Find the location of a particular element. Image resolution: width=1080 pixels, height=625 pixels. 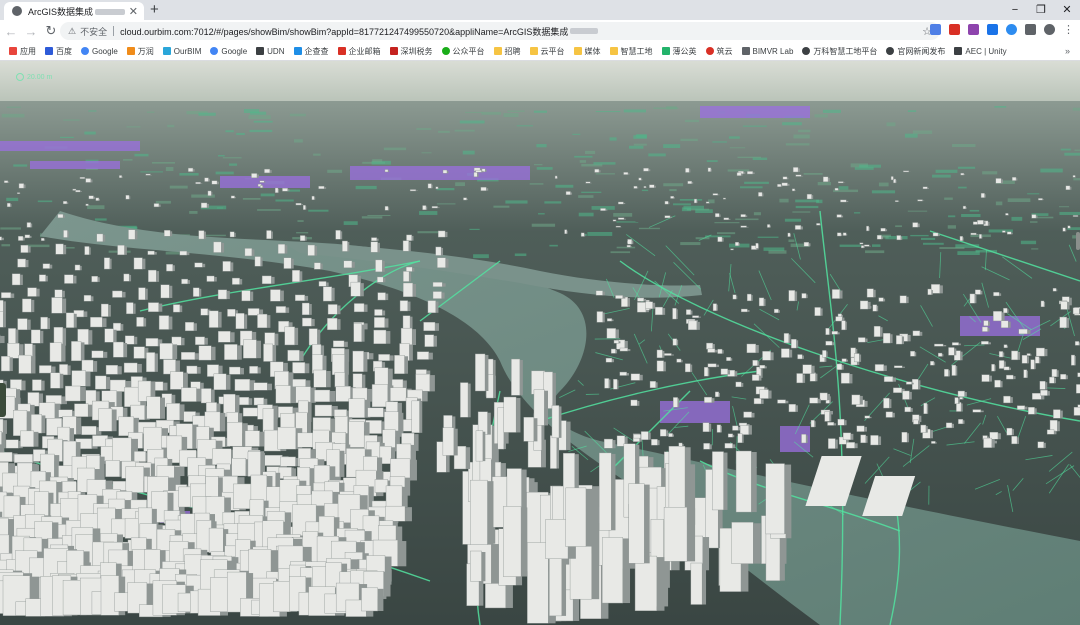

bookmark-0: 应用 is located at coordinates (22, 51).